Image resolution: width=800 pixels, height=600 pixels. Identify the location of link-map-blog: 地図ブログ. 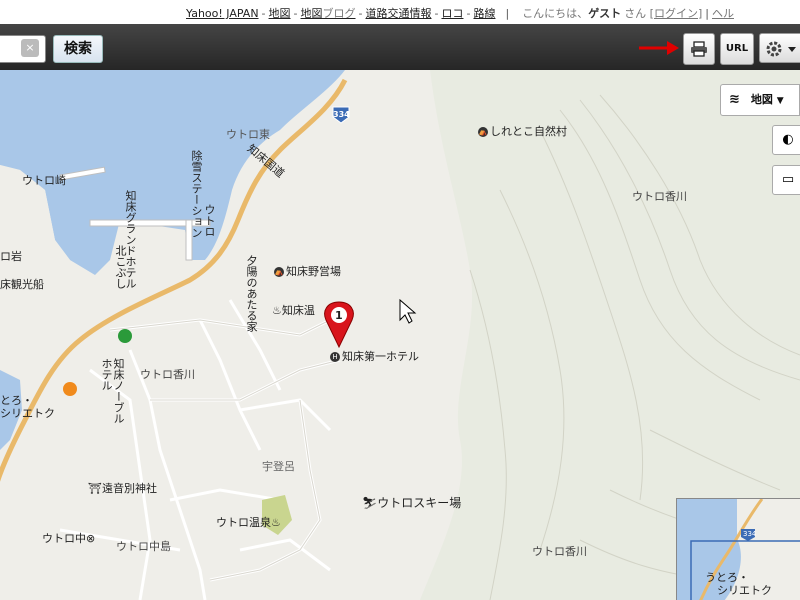
(328, 13).